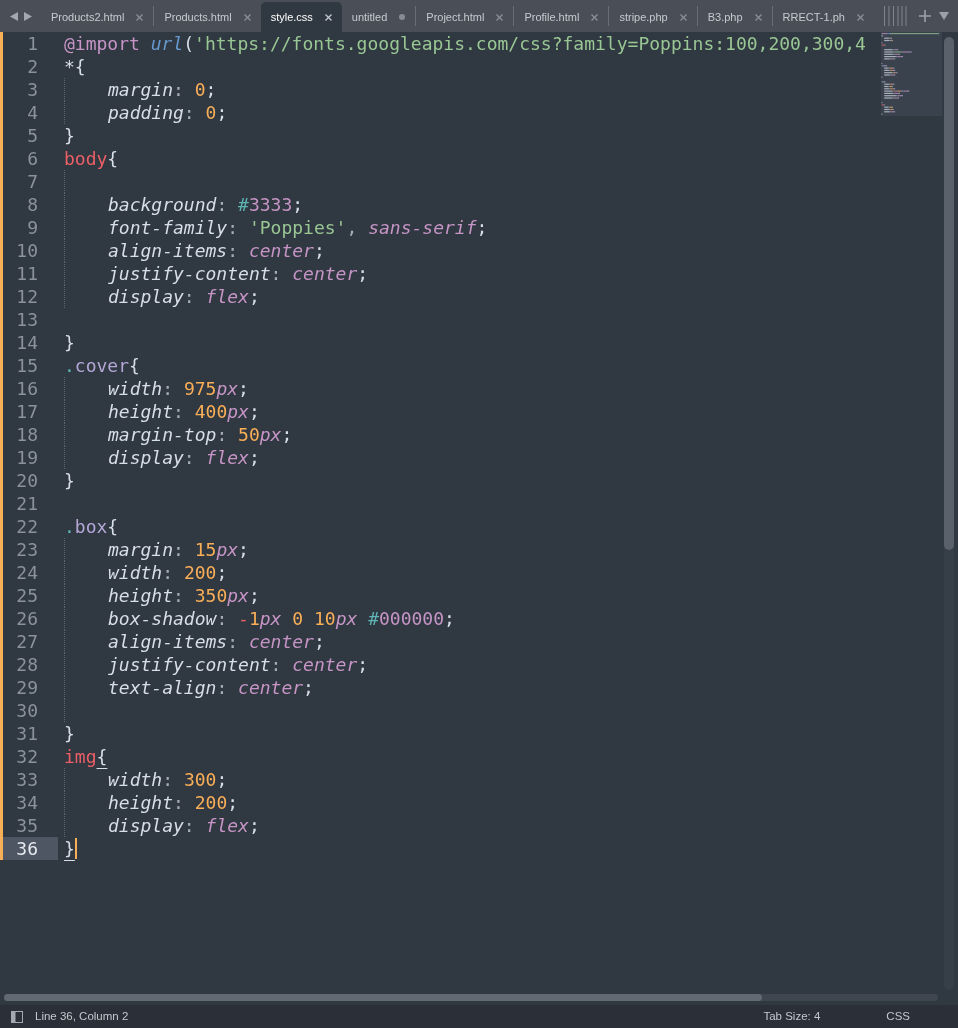 This screenshot has width=958, height=1028. Describe the element at coordinates (200, 434) in the screenshot. I see `code-line: margin-top: 50px;` at that location.